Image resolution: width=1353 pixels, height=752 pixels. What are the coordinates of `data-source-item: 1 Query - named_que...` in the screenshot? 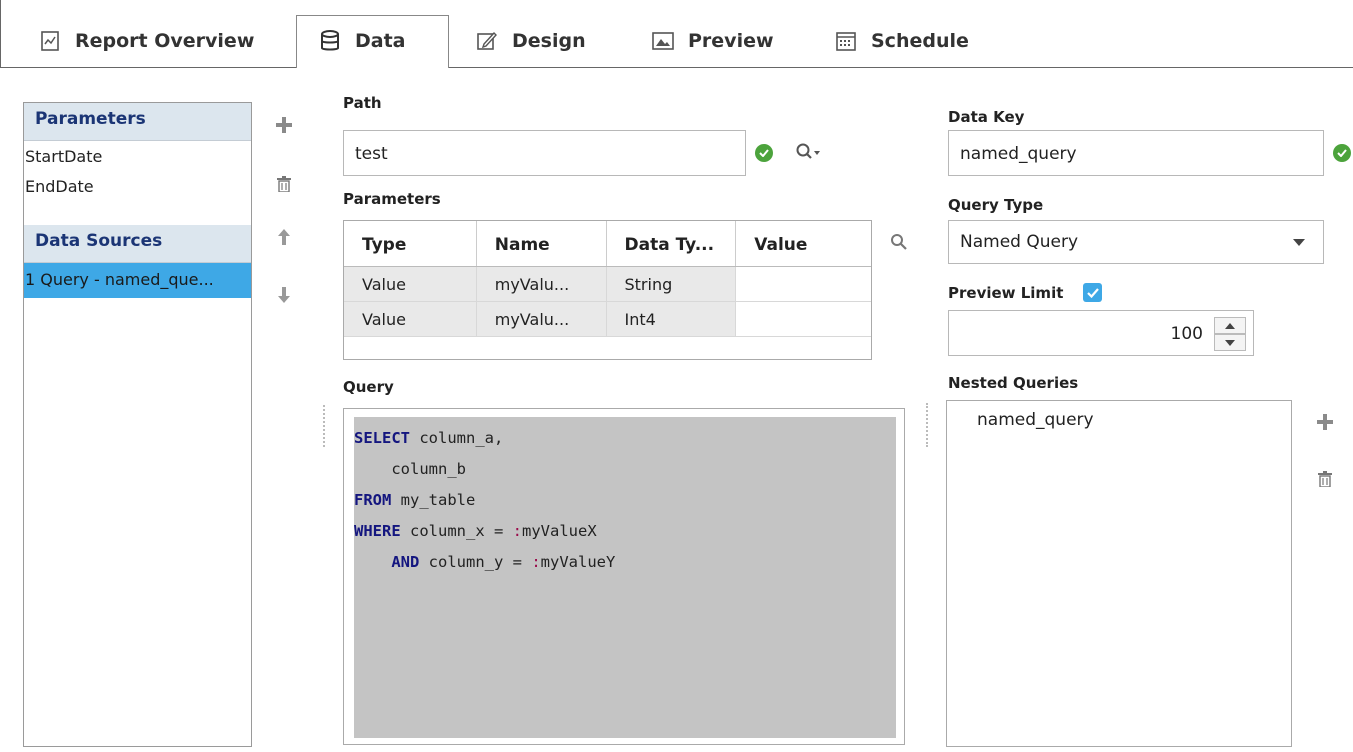 It's located at (137, 280).